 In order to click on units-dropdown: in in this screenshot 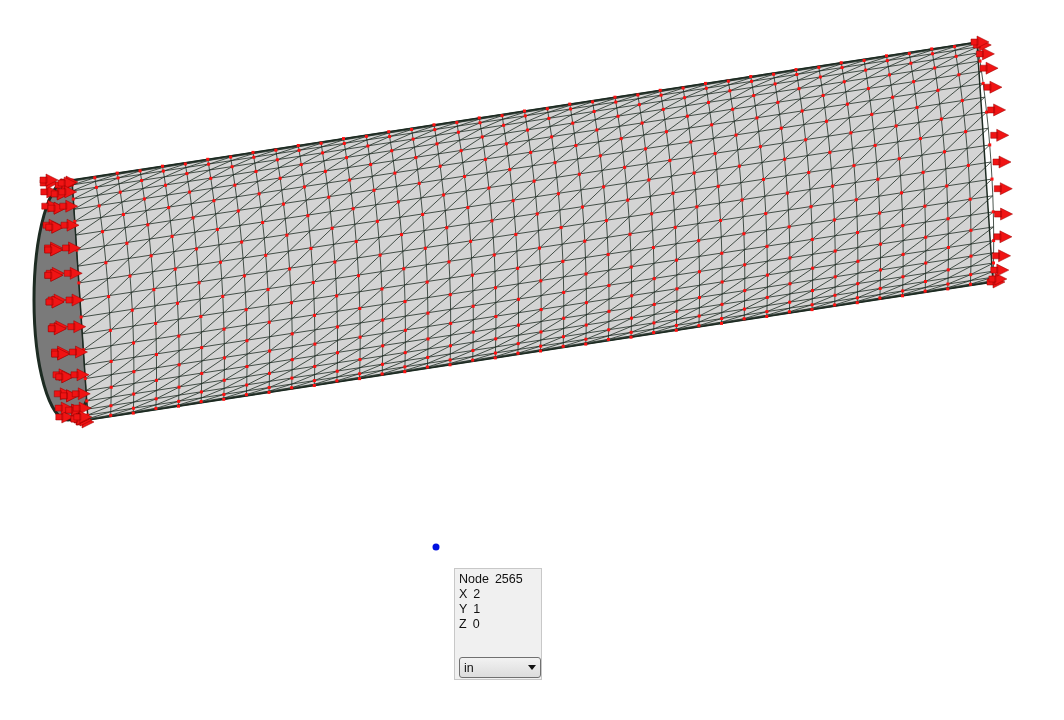, I will do `click(500, 667)`.